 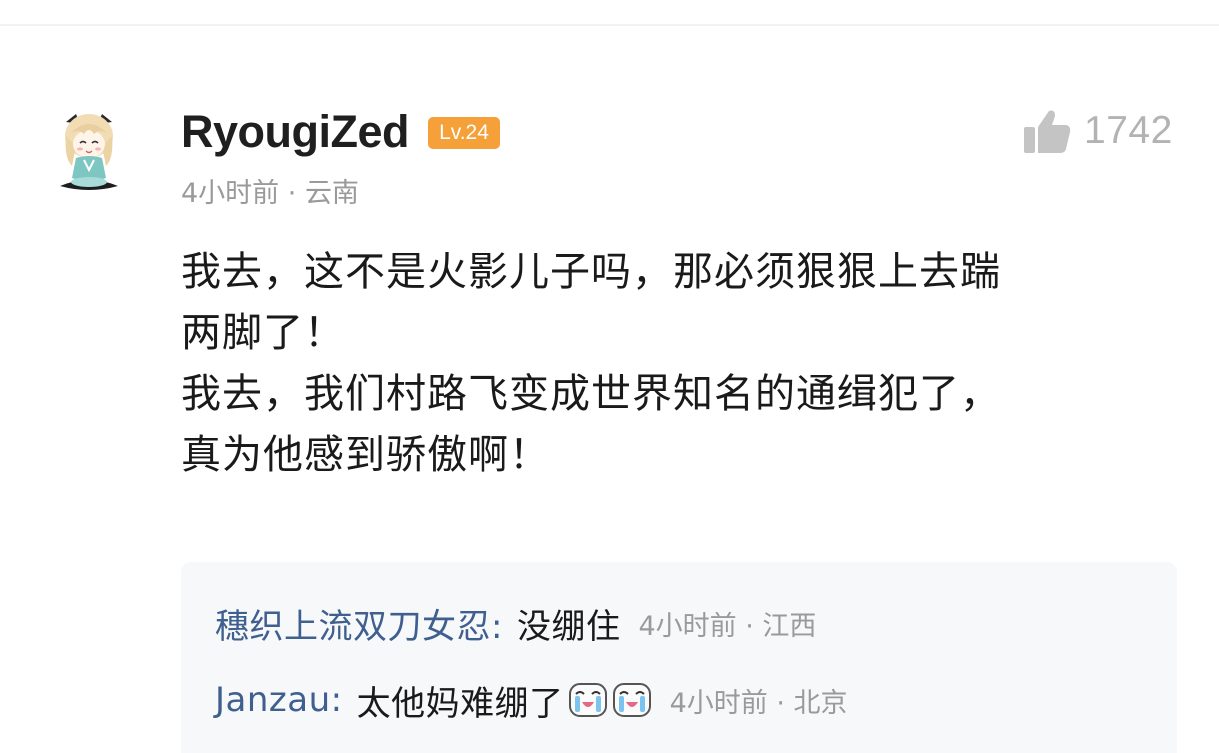 What do you see at coordinates (263, 333) in the screenshot?
I see `comment-line: 两脚了！` at bounding box center [263, 333].